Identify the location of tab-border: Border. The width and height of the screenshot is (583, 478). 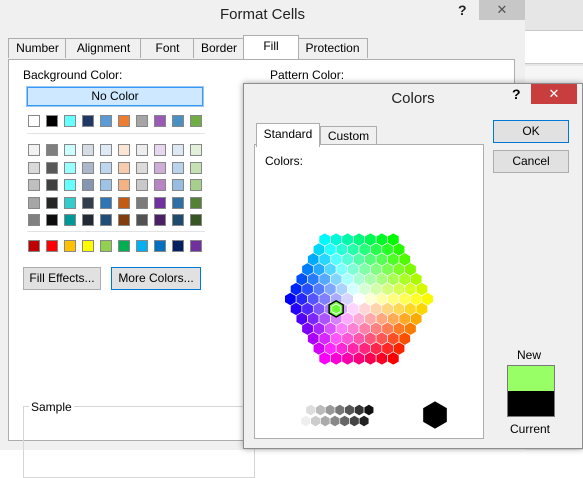
(219, 48).